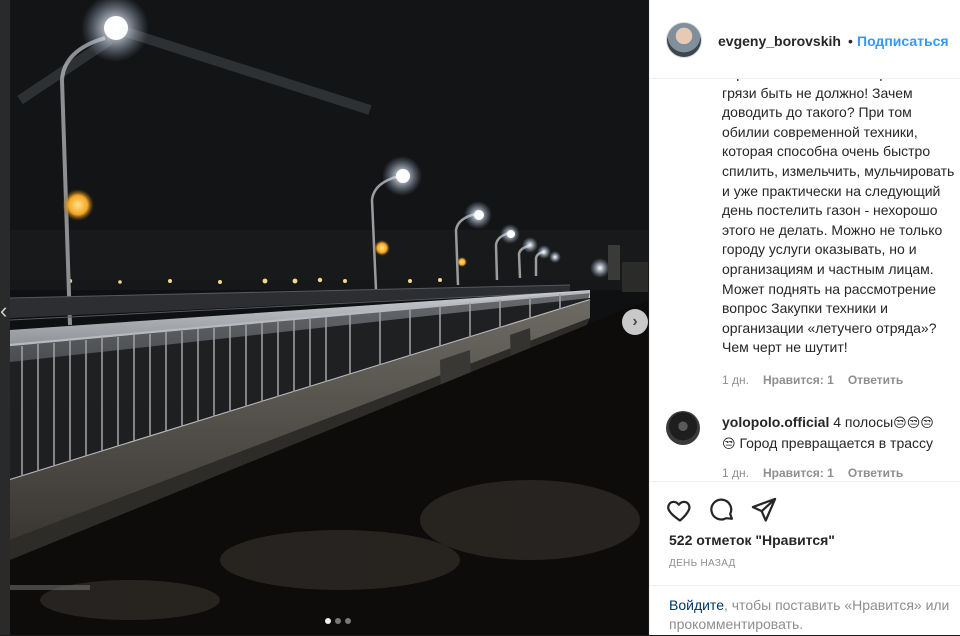 This screenshot has width=960, height=636. What do you see at coordinates (836, 442) in the screenshot?
I see `comment-body: Город превращается в трассу` at bounding box center [836, 442].